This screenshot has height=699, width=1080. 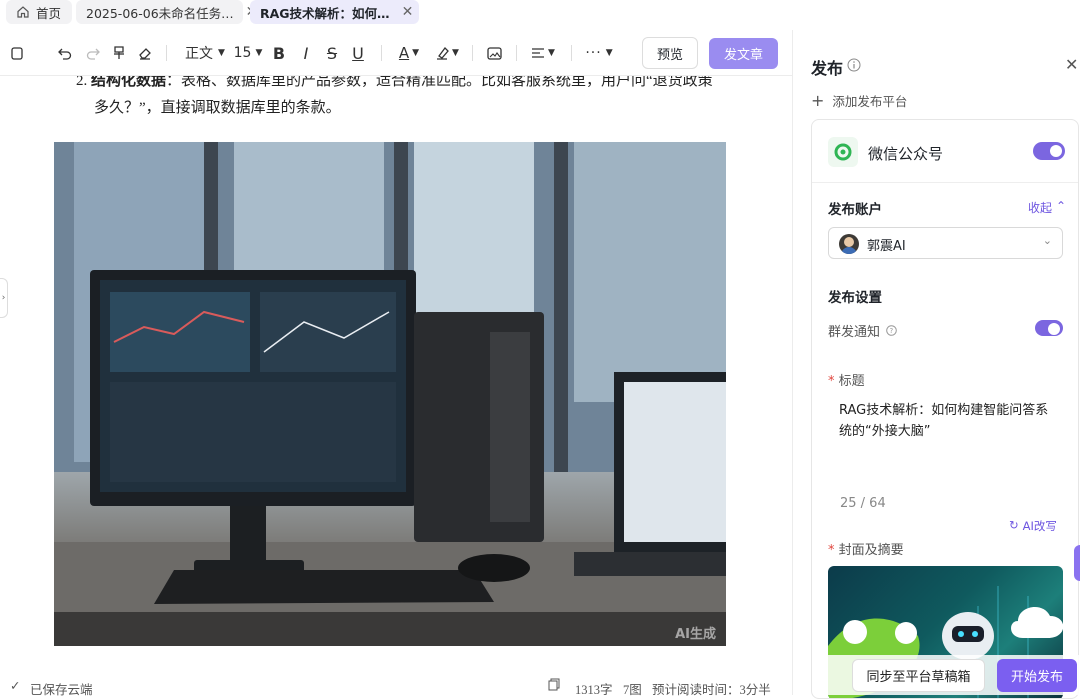 What do you see at coordinates (439, 82) in the screenshot?
I see `paragraph-text: ：表格、数据库里的产品参数，适合精准匹配。比如客服系统里，用户问“退货政策` at bounding box center [439, 82].